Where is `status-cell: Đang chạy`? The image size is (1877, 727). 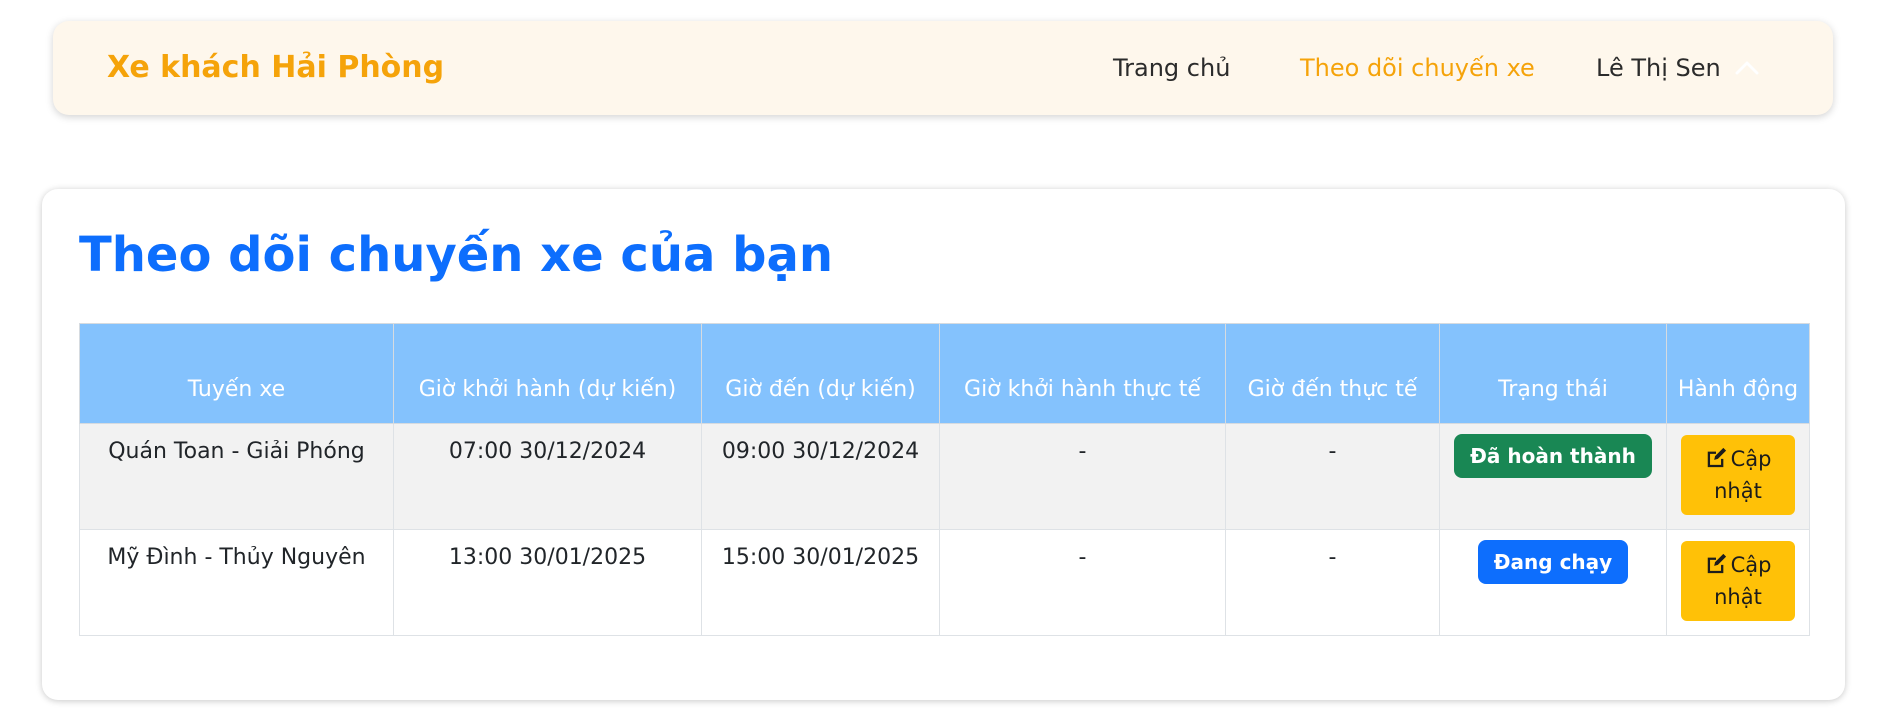 status-cell: Đang chạy is located at coordinates (1553, 582).